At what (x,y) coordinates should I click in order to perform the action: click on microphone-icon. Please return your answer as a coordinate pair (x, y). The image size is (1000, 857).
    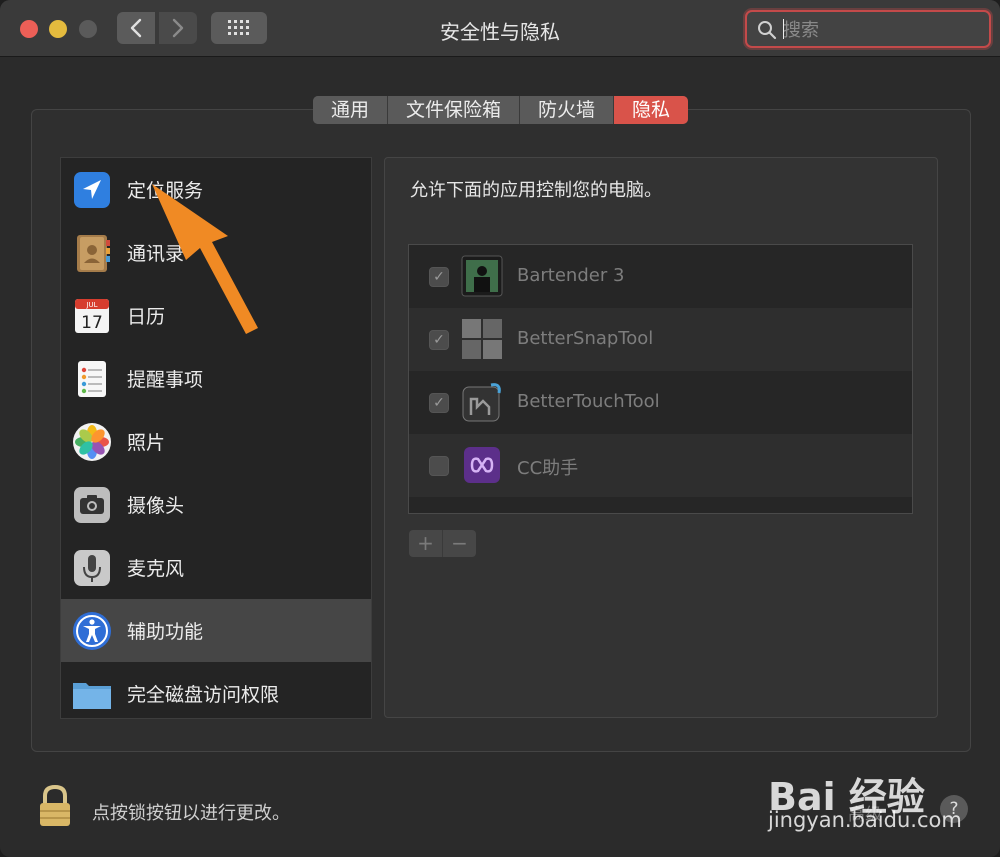
    Looking at the image, I should click on (92, 568).